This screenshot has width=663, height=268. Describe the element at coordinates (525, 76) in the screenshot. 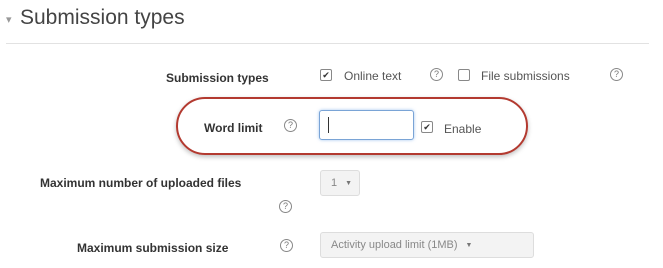

I see `file-submissions-label: File submissions` at that location.